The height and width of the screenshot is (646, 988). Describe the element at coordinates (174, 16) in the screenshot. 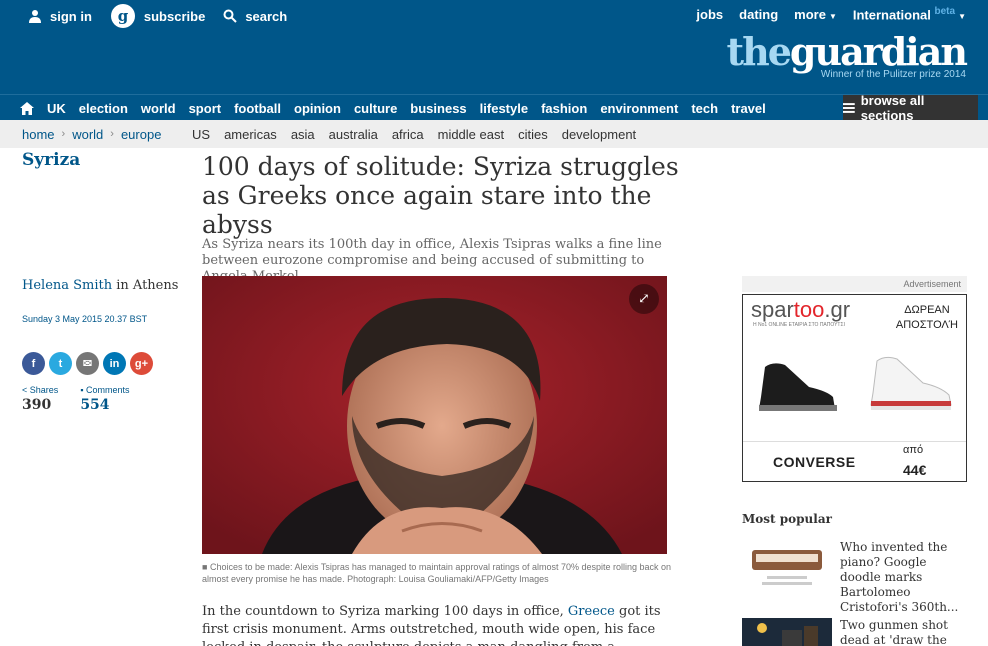

I see `subscribe-label: subscribe` at that location.